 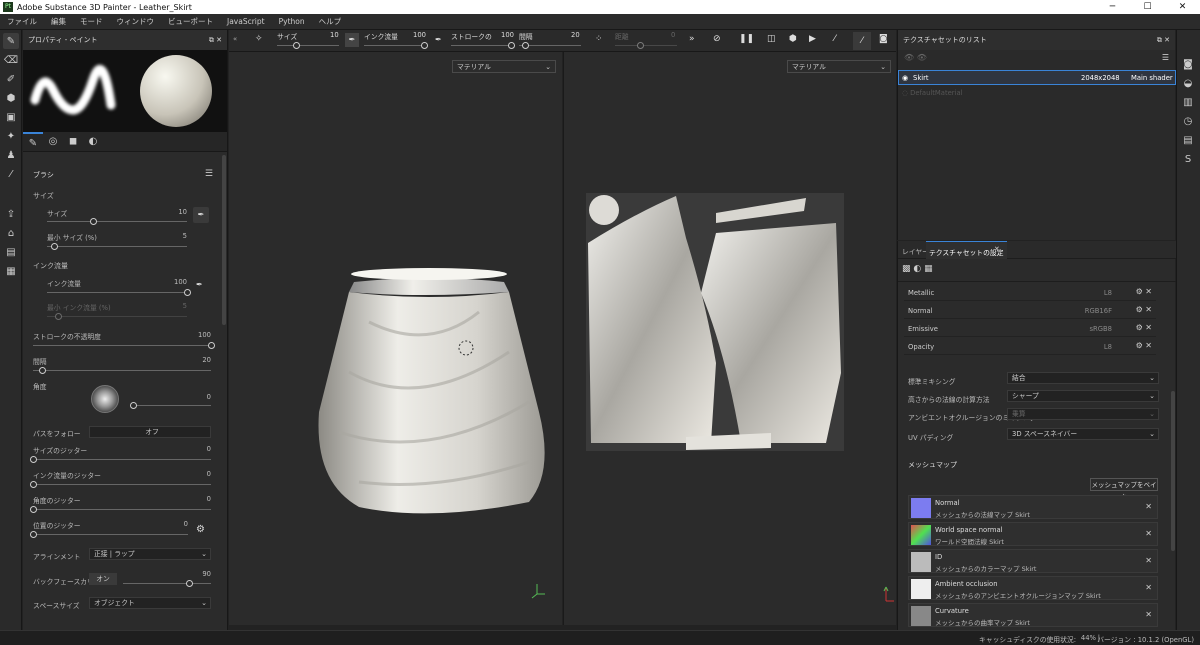 What do you see at coordinates (11, 214) in the screenshot?
I see `bake-icon: ⇪` at bounding box center [11, 214].